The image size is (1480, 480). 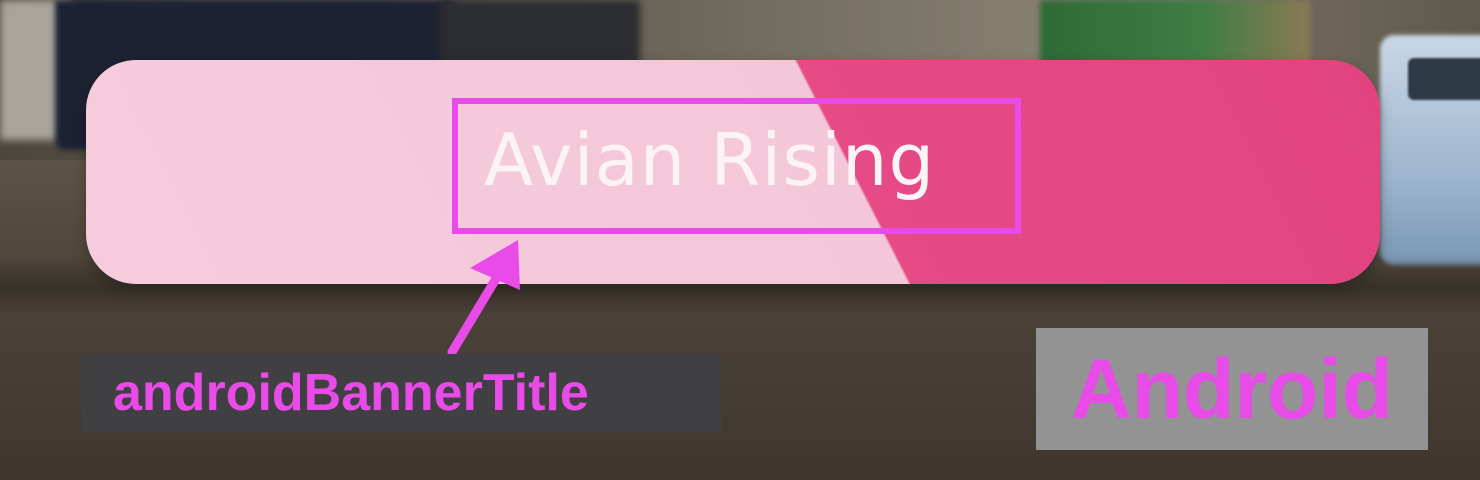 I want to click on element-label: androidBannerTitle, so click(x=401, y=393).